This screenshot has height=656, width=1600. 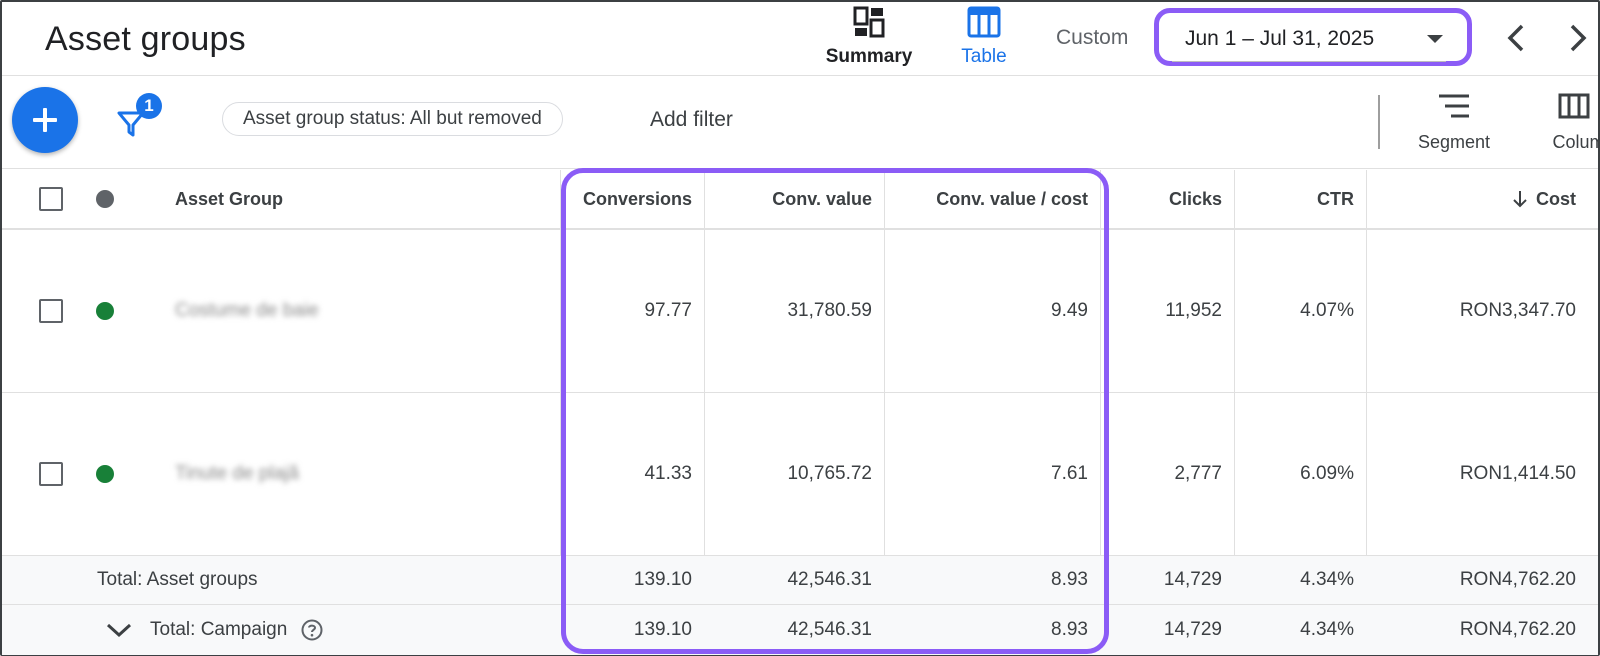 What do you see at coordinates (1517, 473) in the screenshot?
I see `cost-value: RON1,414.50` at bounding box center [1517, 473].